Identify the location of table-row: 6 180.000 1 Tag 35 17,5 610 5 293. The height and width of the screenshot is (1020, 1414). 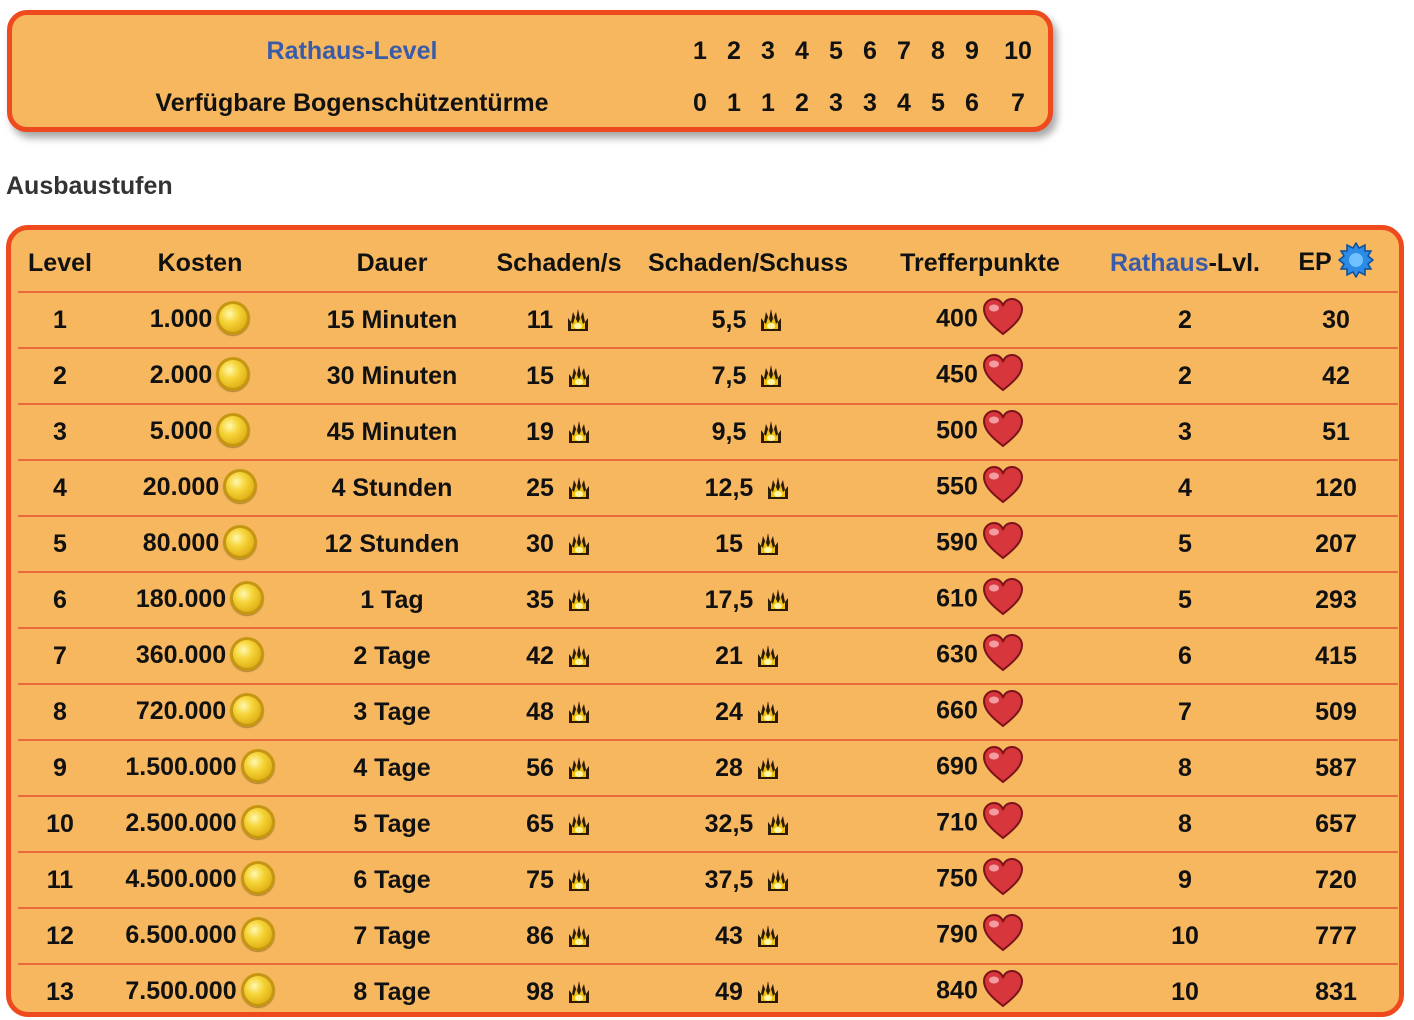
(708, 600).